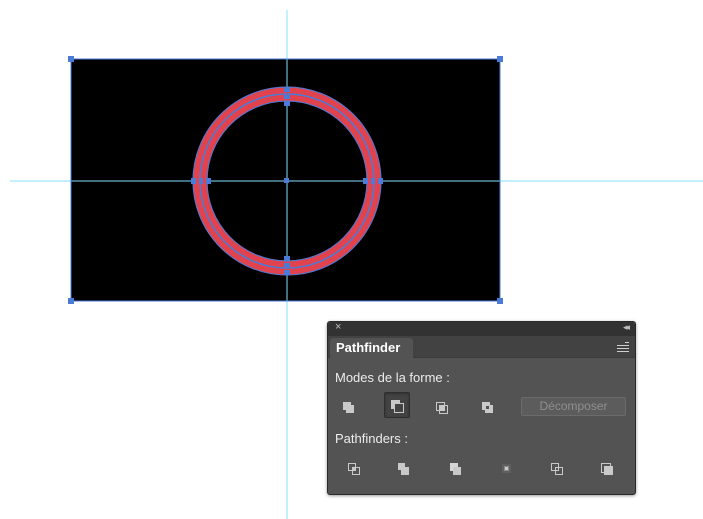  I want to click on minus-front-button, so click(397, 405).